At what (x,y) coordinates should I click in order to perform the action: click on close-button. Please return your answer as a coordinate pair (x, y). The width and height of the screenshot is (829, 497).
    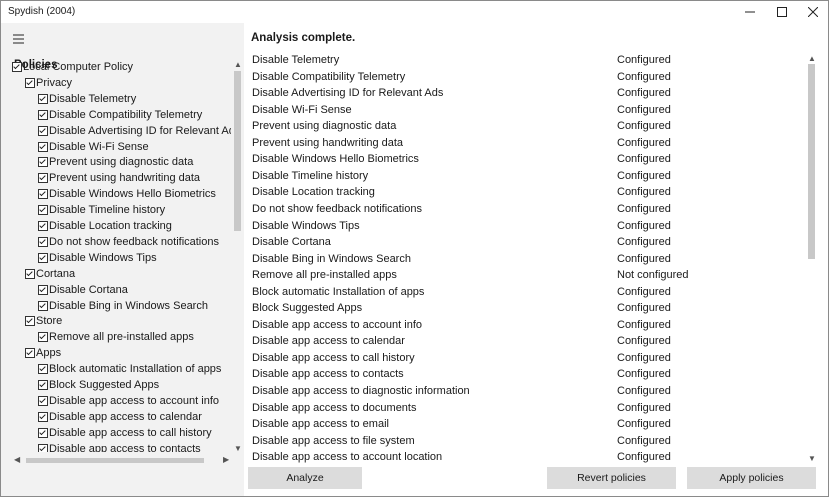
    Looking at the image, I should click on (812, 12).